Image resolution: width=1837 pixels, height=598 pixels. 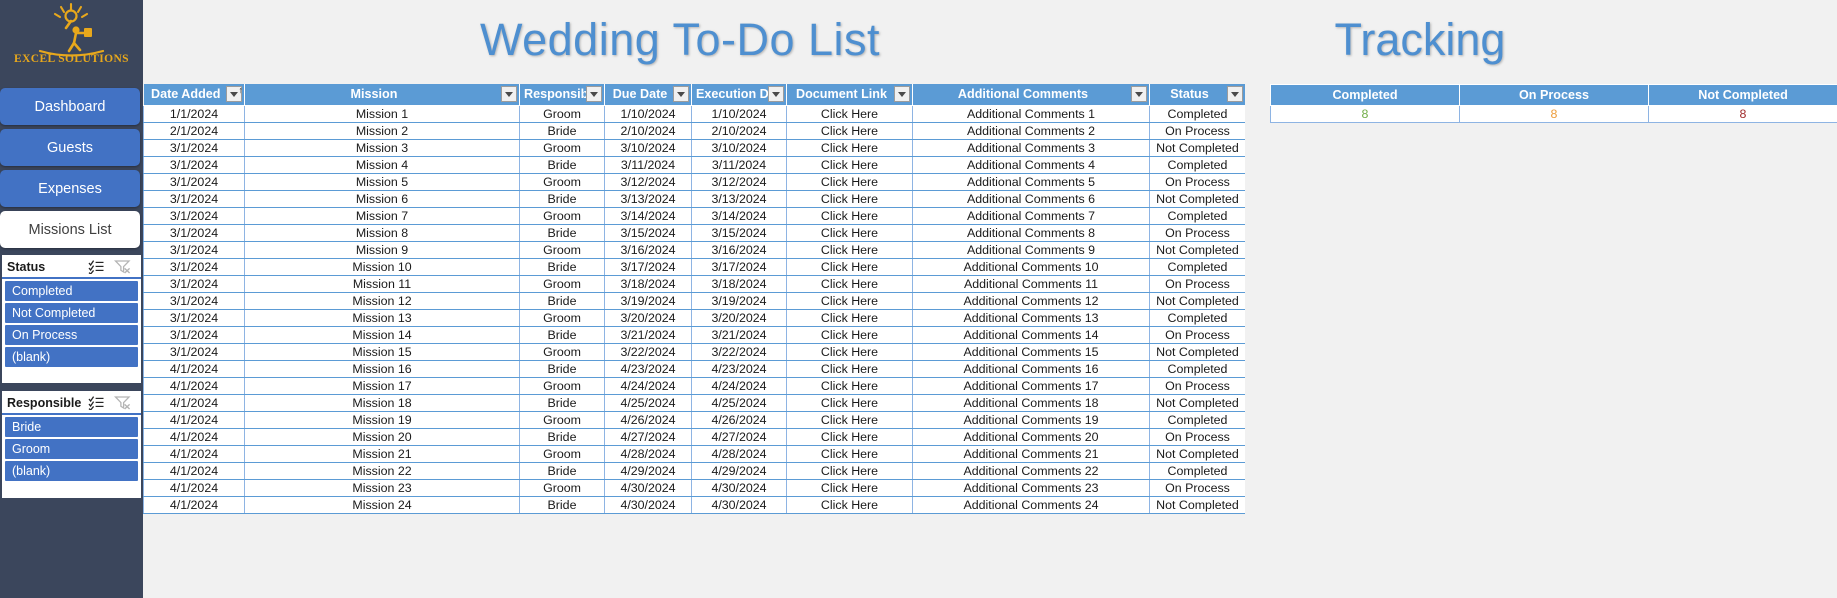 What do you see at coordinates (1031, 386) in the screenshot?
I see `cell-additional-comments: Additional Comments 17` at bounding box center [1031, 386].